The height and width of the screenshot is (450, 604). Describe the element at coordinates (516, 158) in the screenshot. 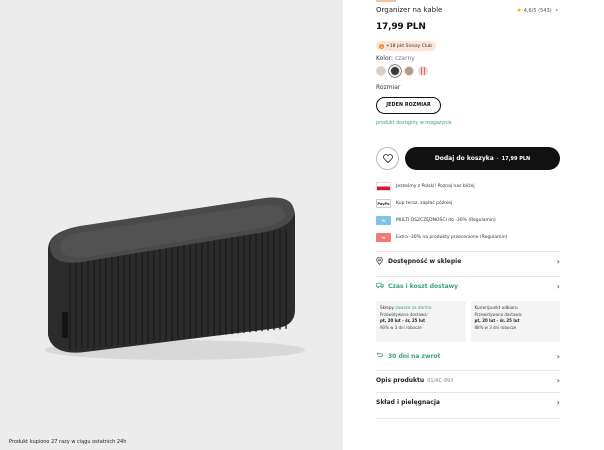

I see `add-to-cart-price: 17,99 PLN` at that location.